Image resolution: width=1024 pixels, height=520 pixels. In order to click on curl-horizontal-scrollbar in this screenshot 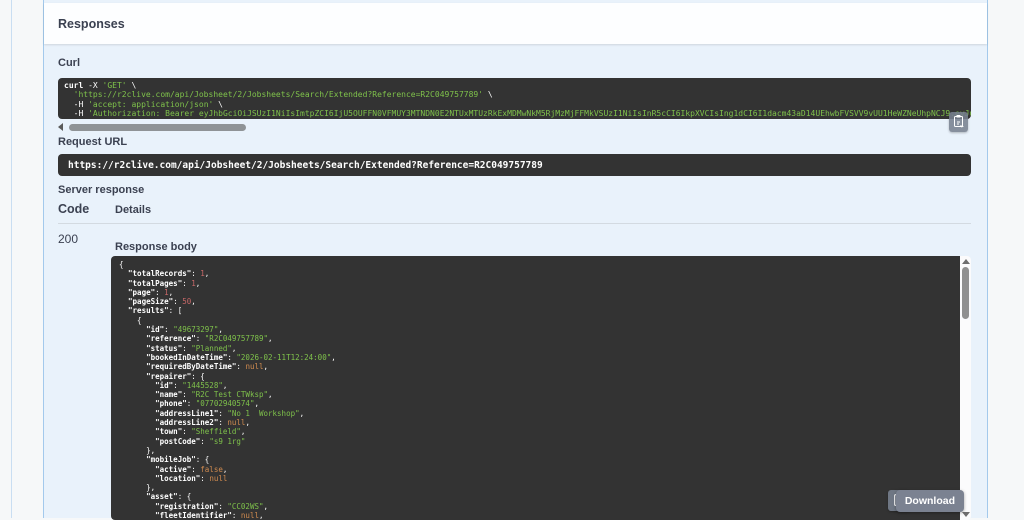, I will do `click(514, 127)`.